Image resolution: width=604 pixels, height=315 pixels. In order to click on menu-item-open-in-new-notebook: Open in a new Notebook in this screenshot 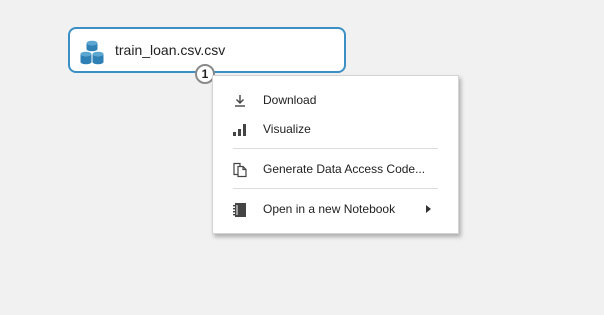, I will do `click(335, 210)`.